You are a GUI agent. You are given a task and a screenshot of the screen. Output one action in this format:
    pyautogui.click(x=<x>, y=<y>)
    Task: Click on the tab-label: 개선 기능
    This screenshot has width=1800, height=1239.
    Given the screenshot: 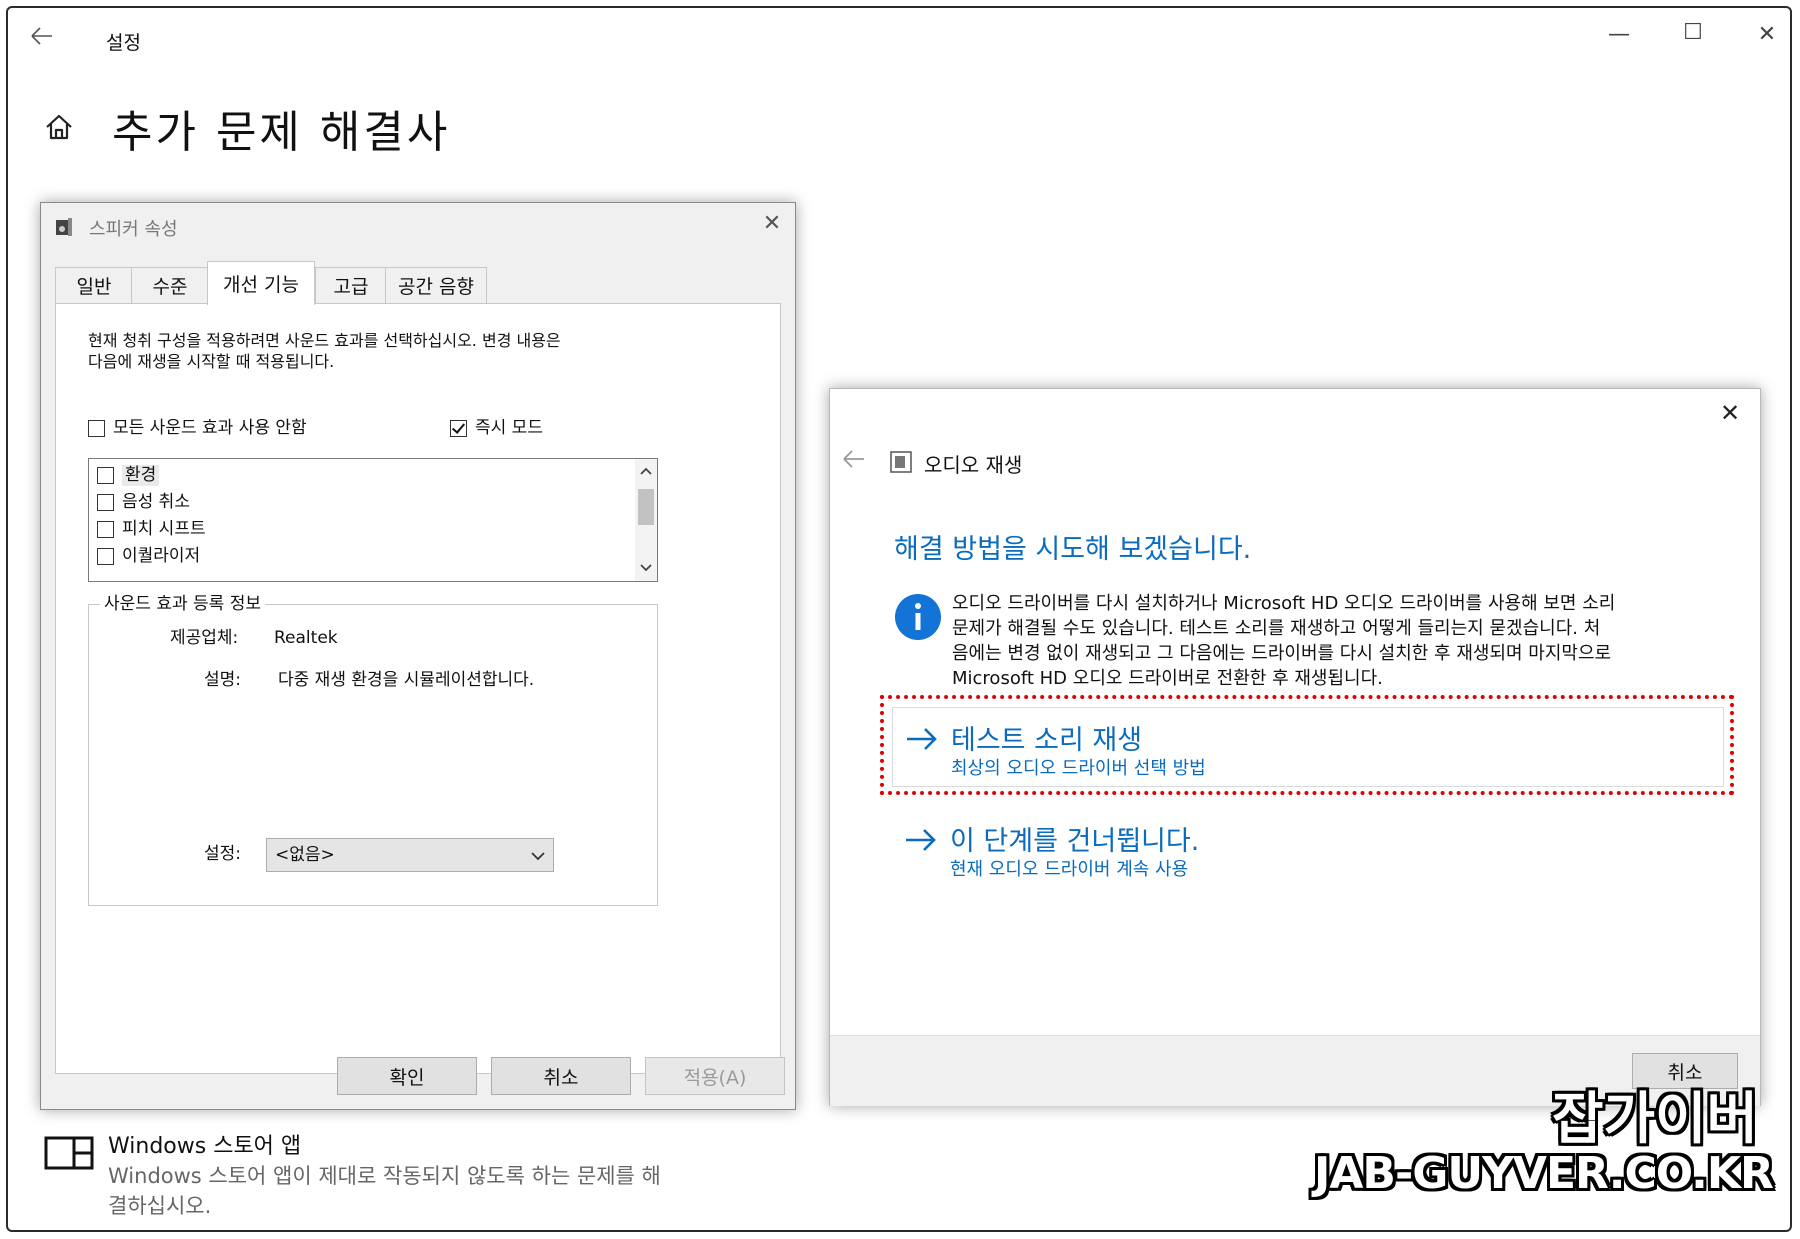 What is the action you would take?
    pyautogui.click(x=261, y=285)
    